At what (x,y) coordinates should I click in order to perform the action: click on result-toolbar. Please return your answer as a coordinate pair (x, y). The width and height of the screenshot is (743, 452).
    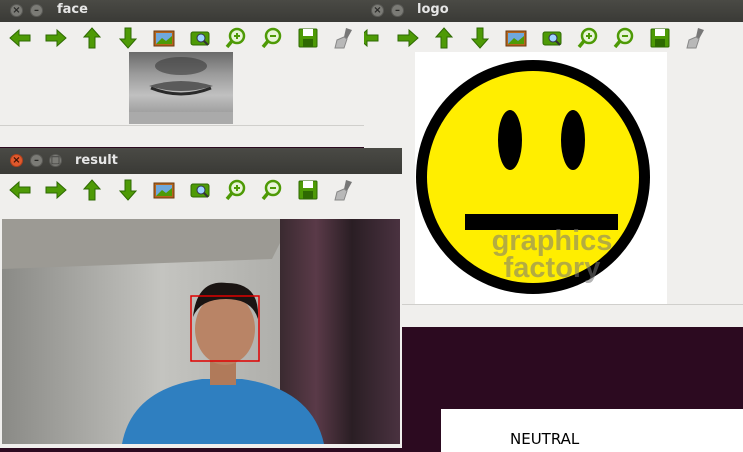
    Looking at the image, I should click on (201, 190).